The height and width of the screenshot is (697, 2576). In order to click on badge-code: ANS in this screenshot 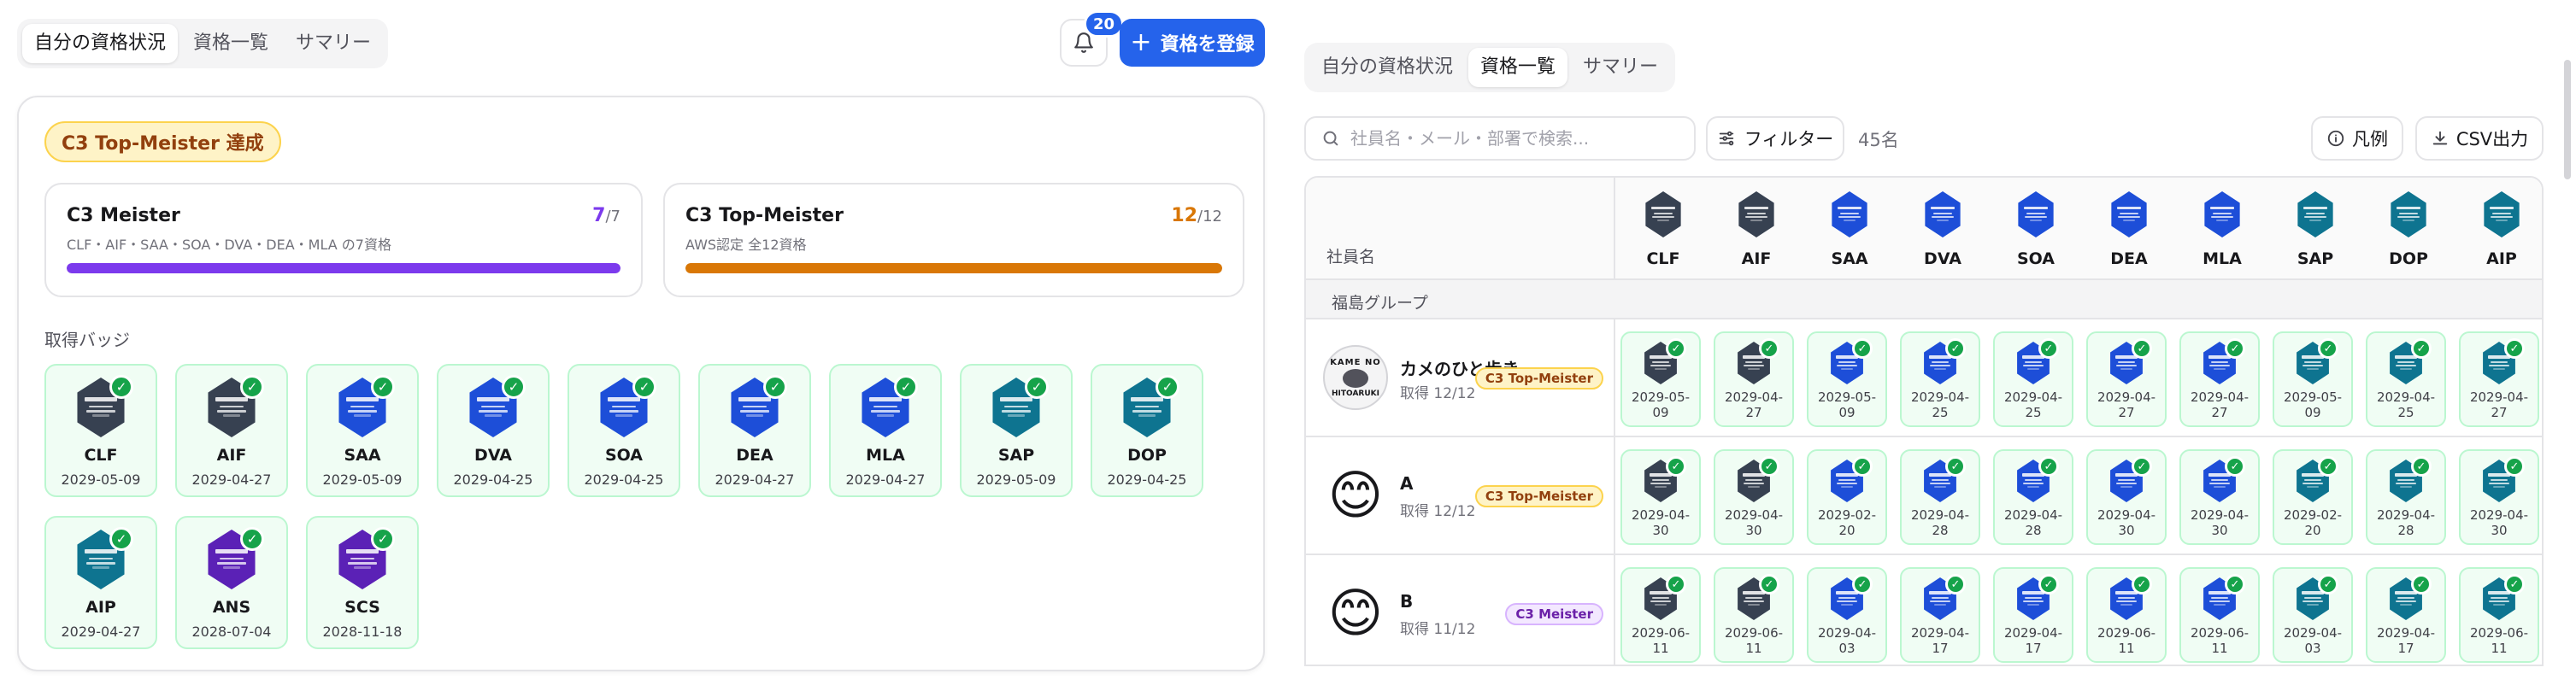, I will do `click(231, 607)`.